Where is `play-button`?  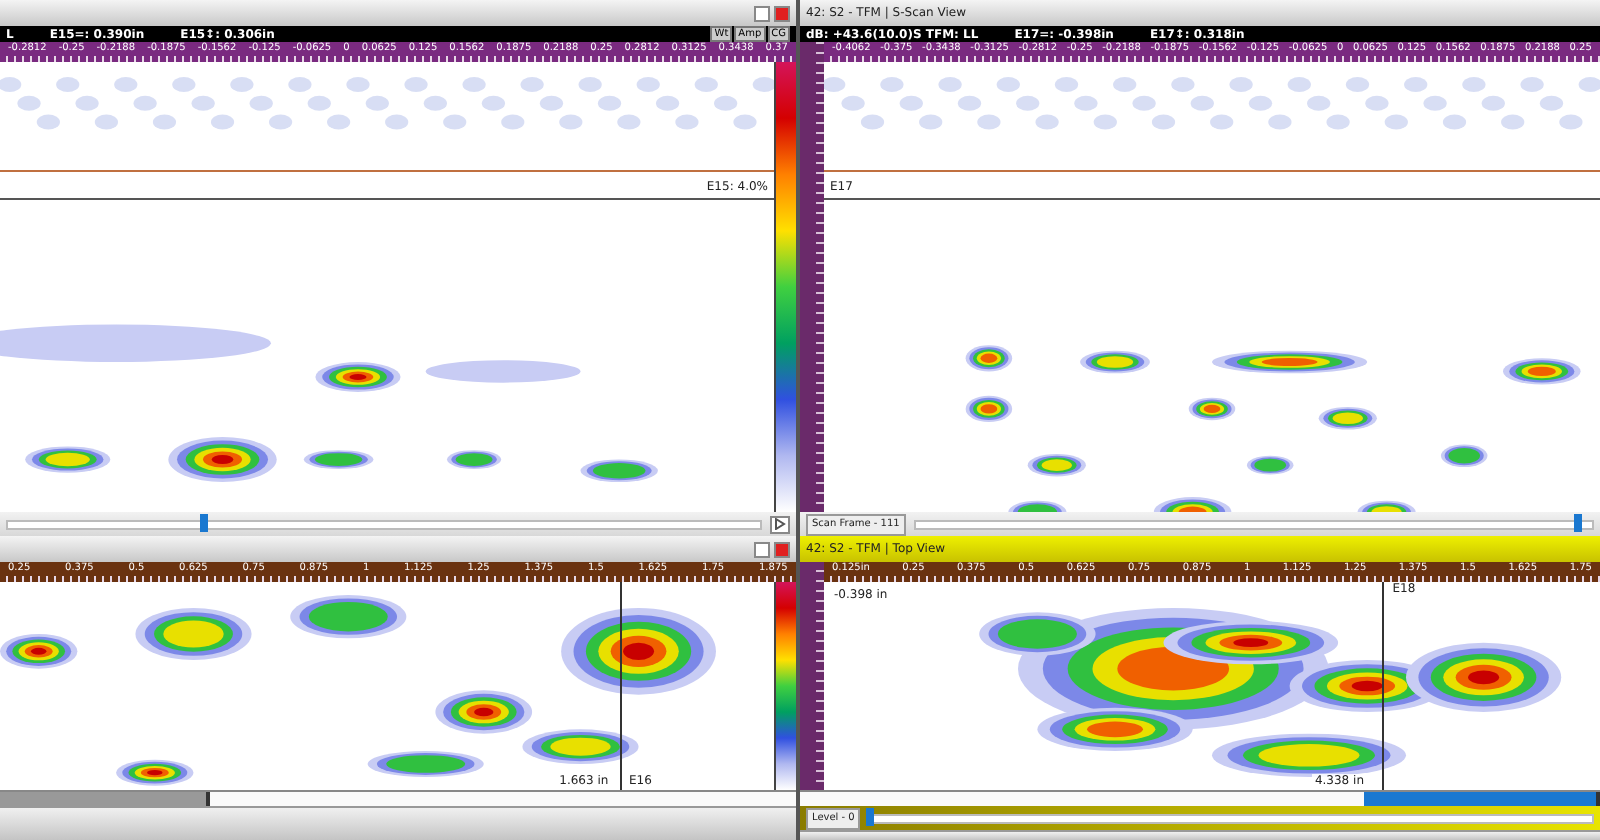
play-button is located at coordinates (780, 524).